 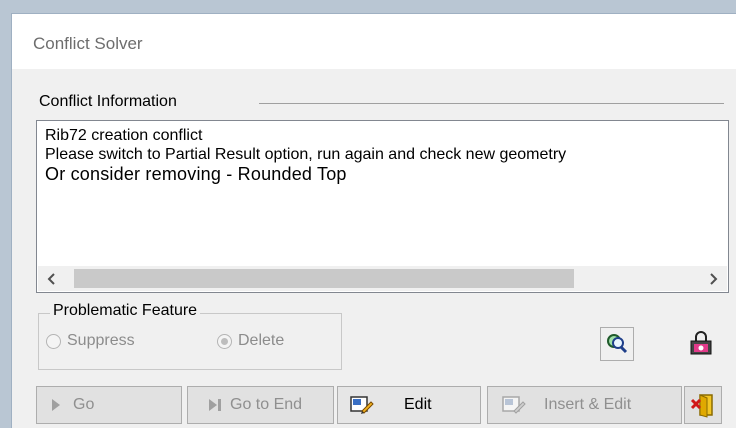 What do you see at coordinates (266, 404) in the screenshot?
I see `go-to-end-label: Go to End` at bounding box center [266, 404].